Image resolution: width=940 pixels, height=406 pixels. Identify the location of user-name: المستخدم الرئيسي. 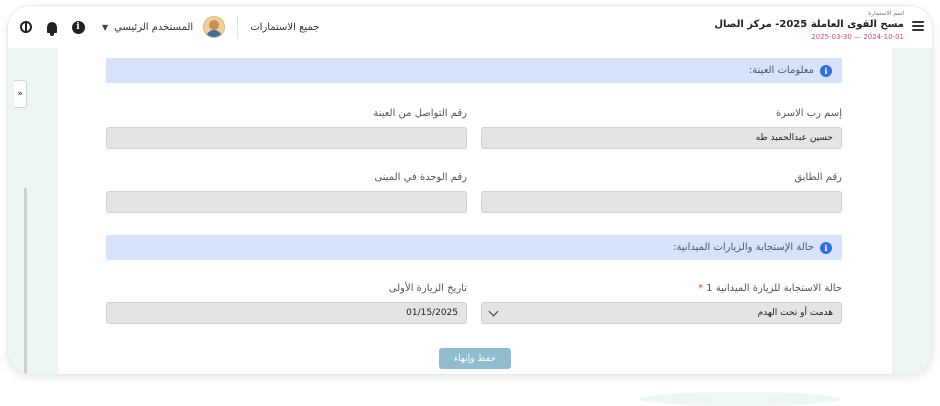
(154, 27).